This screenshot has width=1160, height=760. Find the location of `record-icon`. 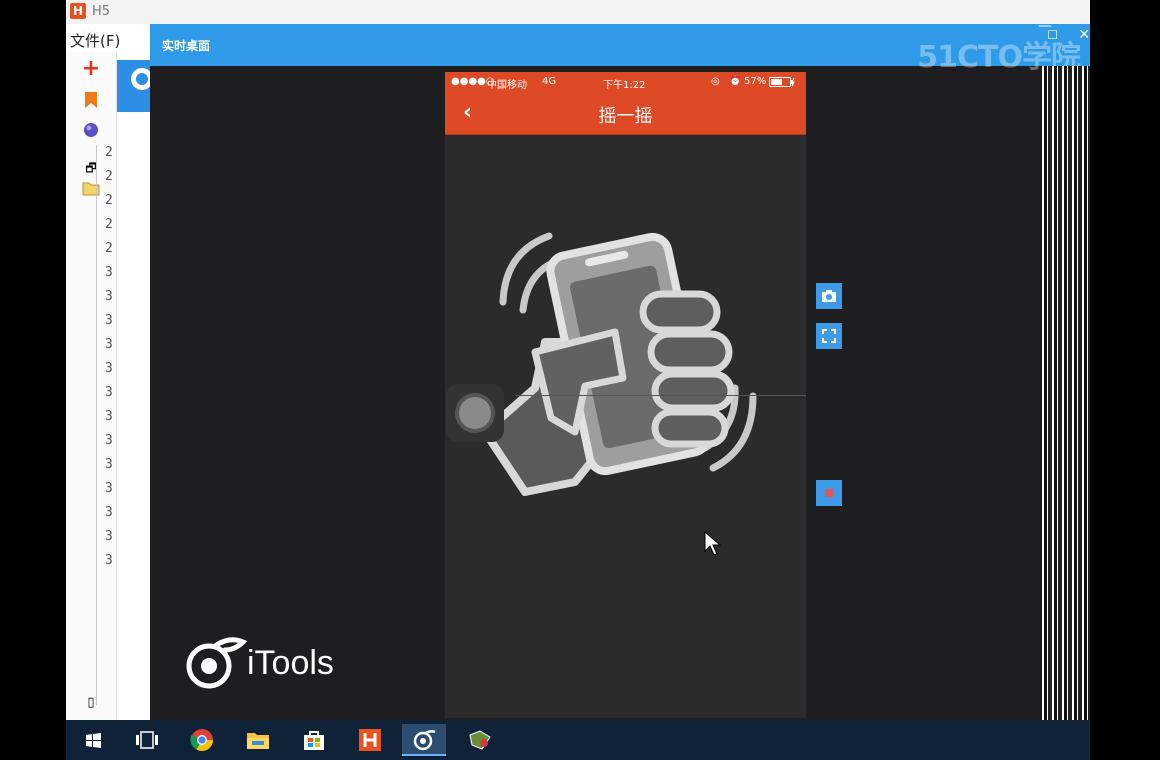

record-icon is located at coordinates (829, 493).